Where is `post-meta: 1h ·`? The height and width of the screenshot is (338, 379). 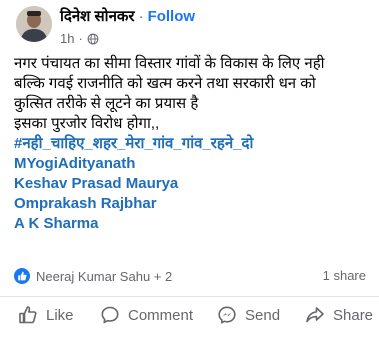
post-meta: 1h · is located at coordinates (79, 38).